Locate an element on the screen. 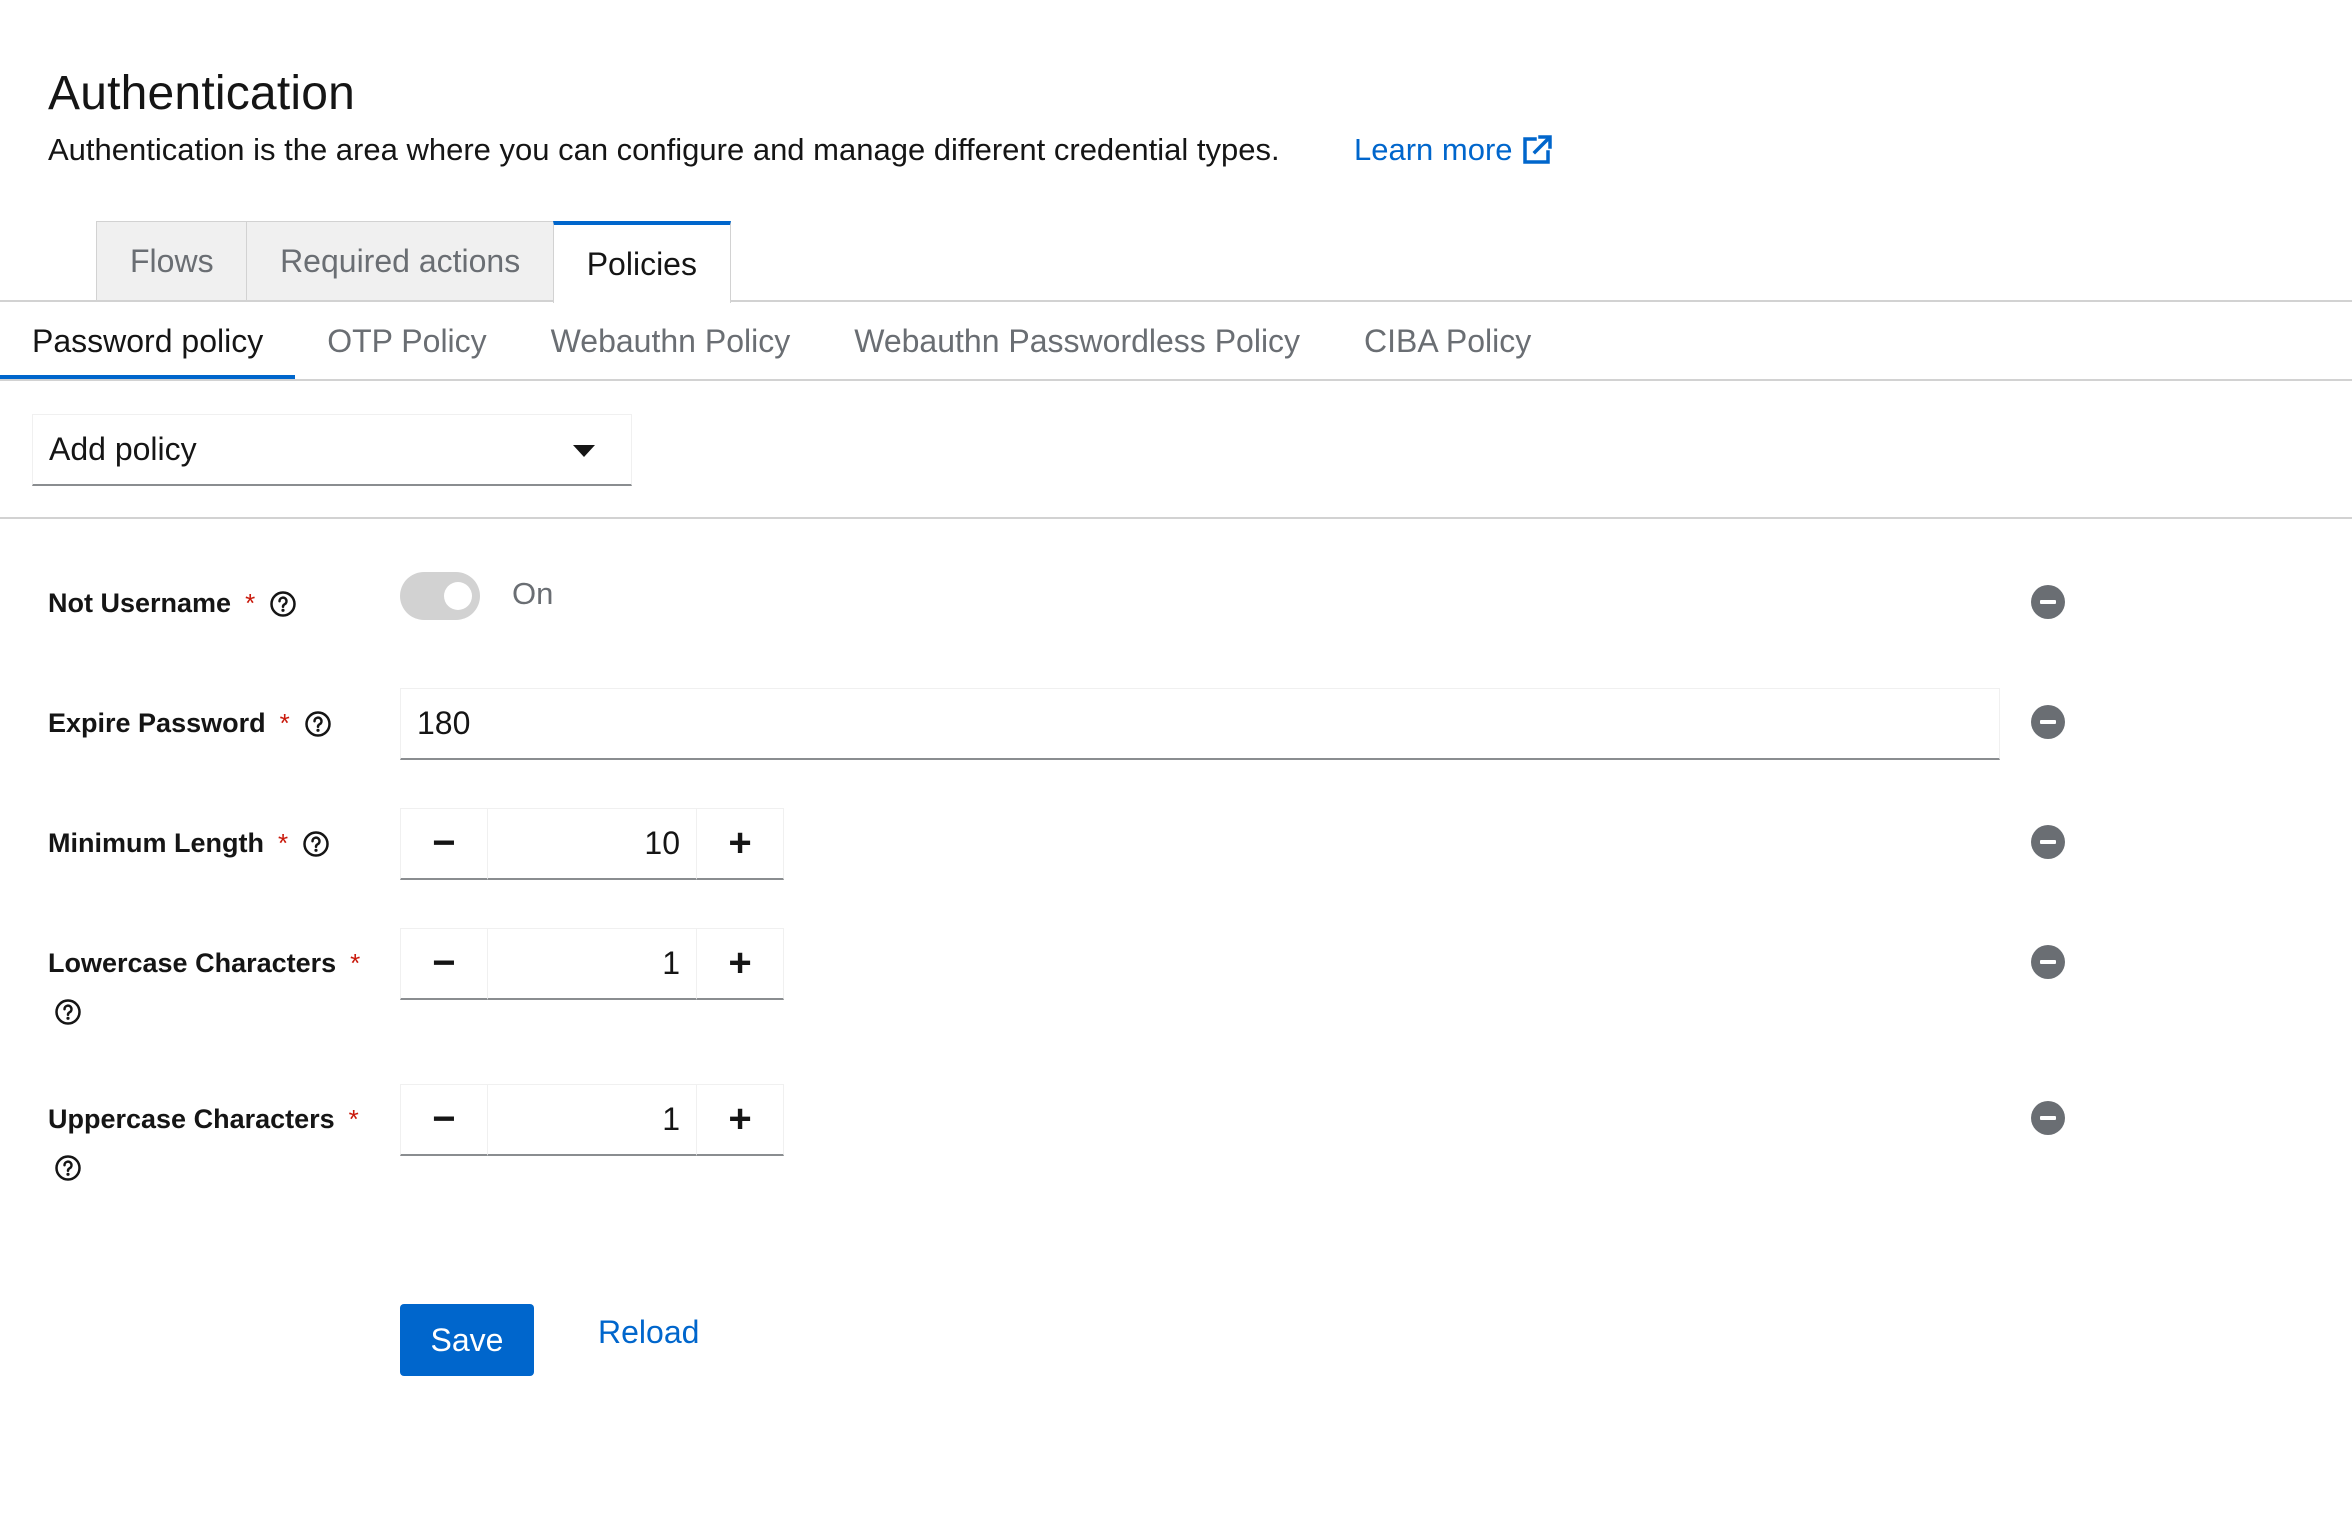 This screenshot has width=2352, height=1520. not-username-toggle is located at coordinates (440, 596).